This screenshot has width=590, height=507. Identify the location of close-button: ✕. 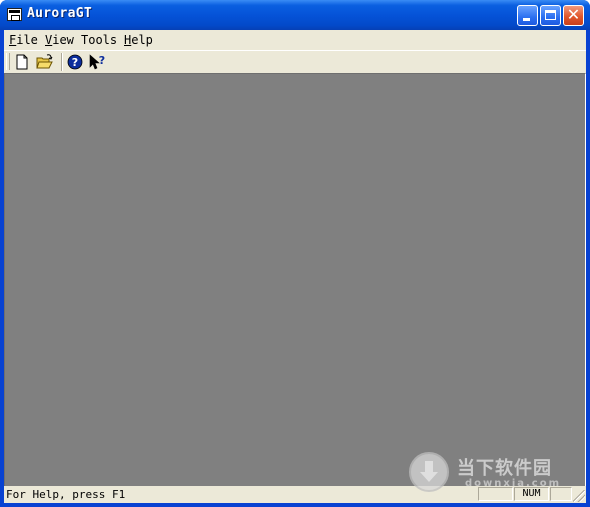
(573, 15).